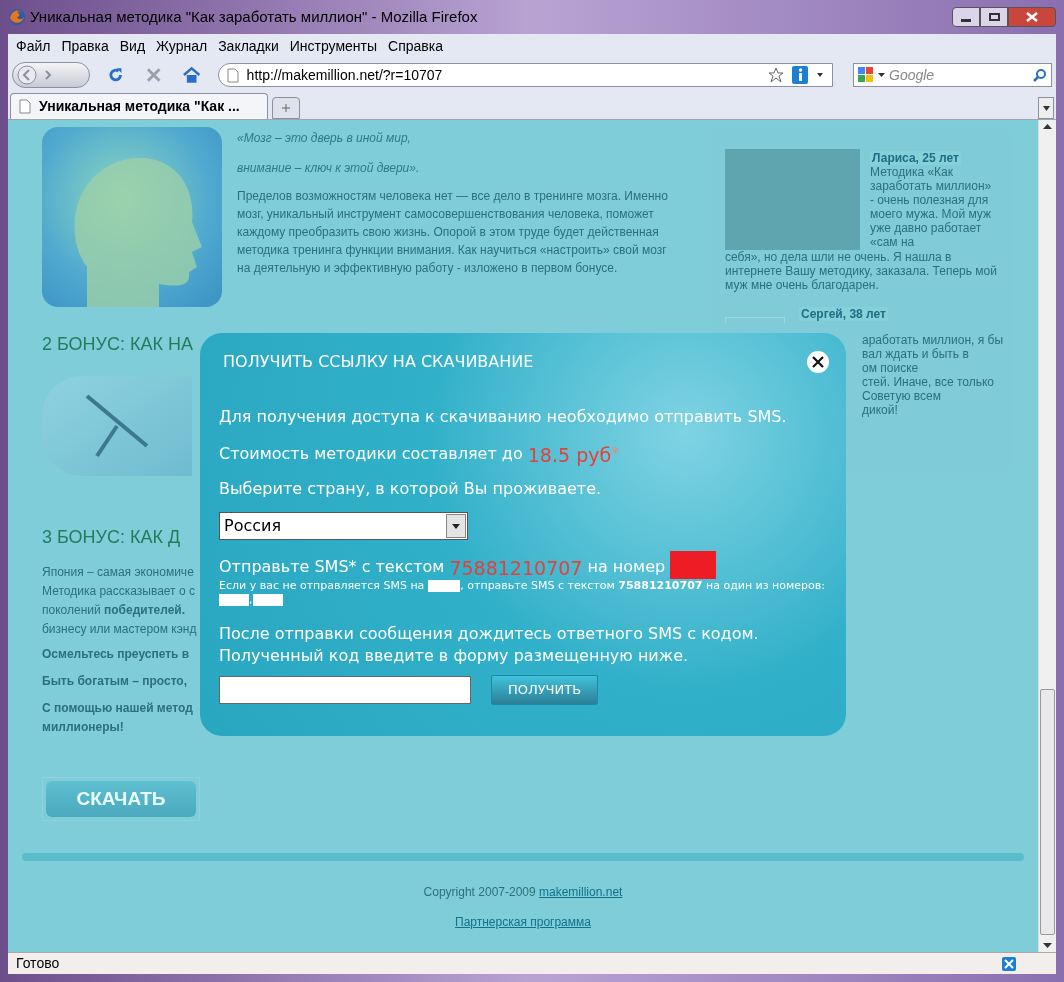  Describe the element at coordinates (118, 591) in the screenshot. I see `text-line: Методика рассказывает о с` at that location.